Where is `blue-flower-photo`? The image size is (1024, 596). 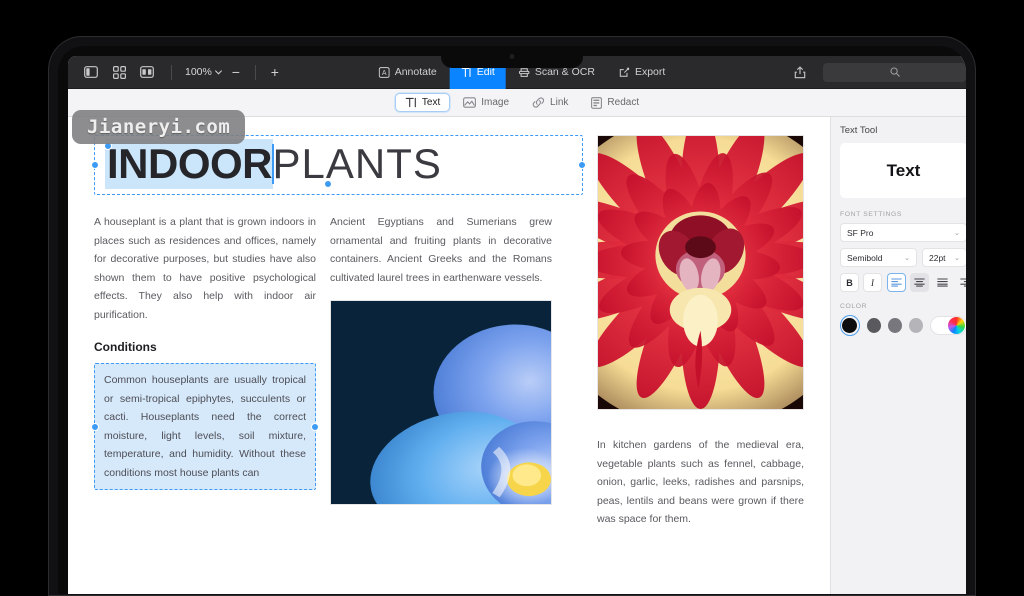 blue-flower-photo is located at coordinates (441, 402).